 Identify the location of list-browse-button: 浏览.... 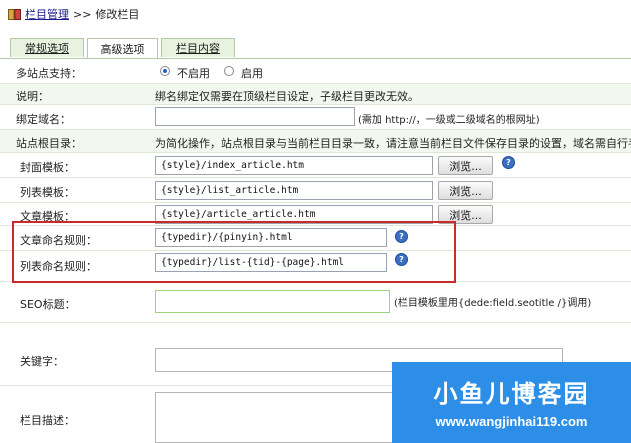
(465, 190).